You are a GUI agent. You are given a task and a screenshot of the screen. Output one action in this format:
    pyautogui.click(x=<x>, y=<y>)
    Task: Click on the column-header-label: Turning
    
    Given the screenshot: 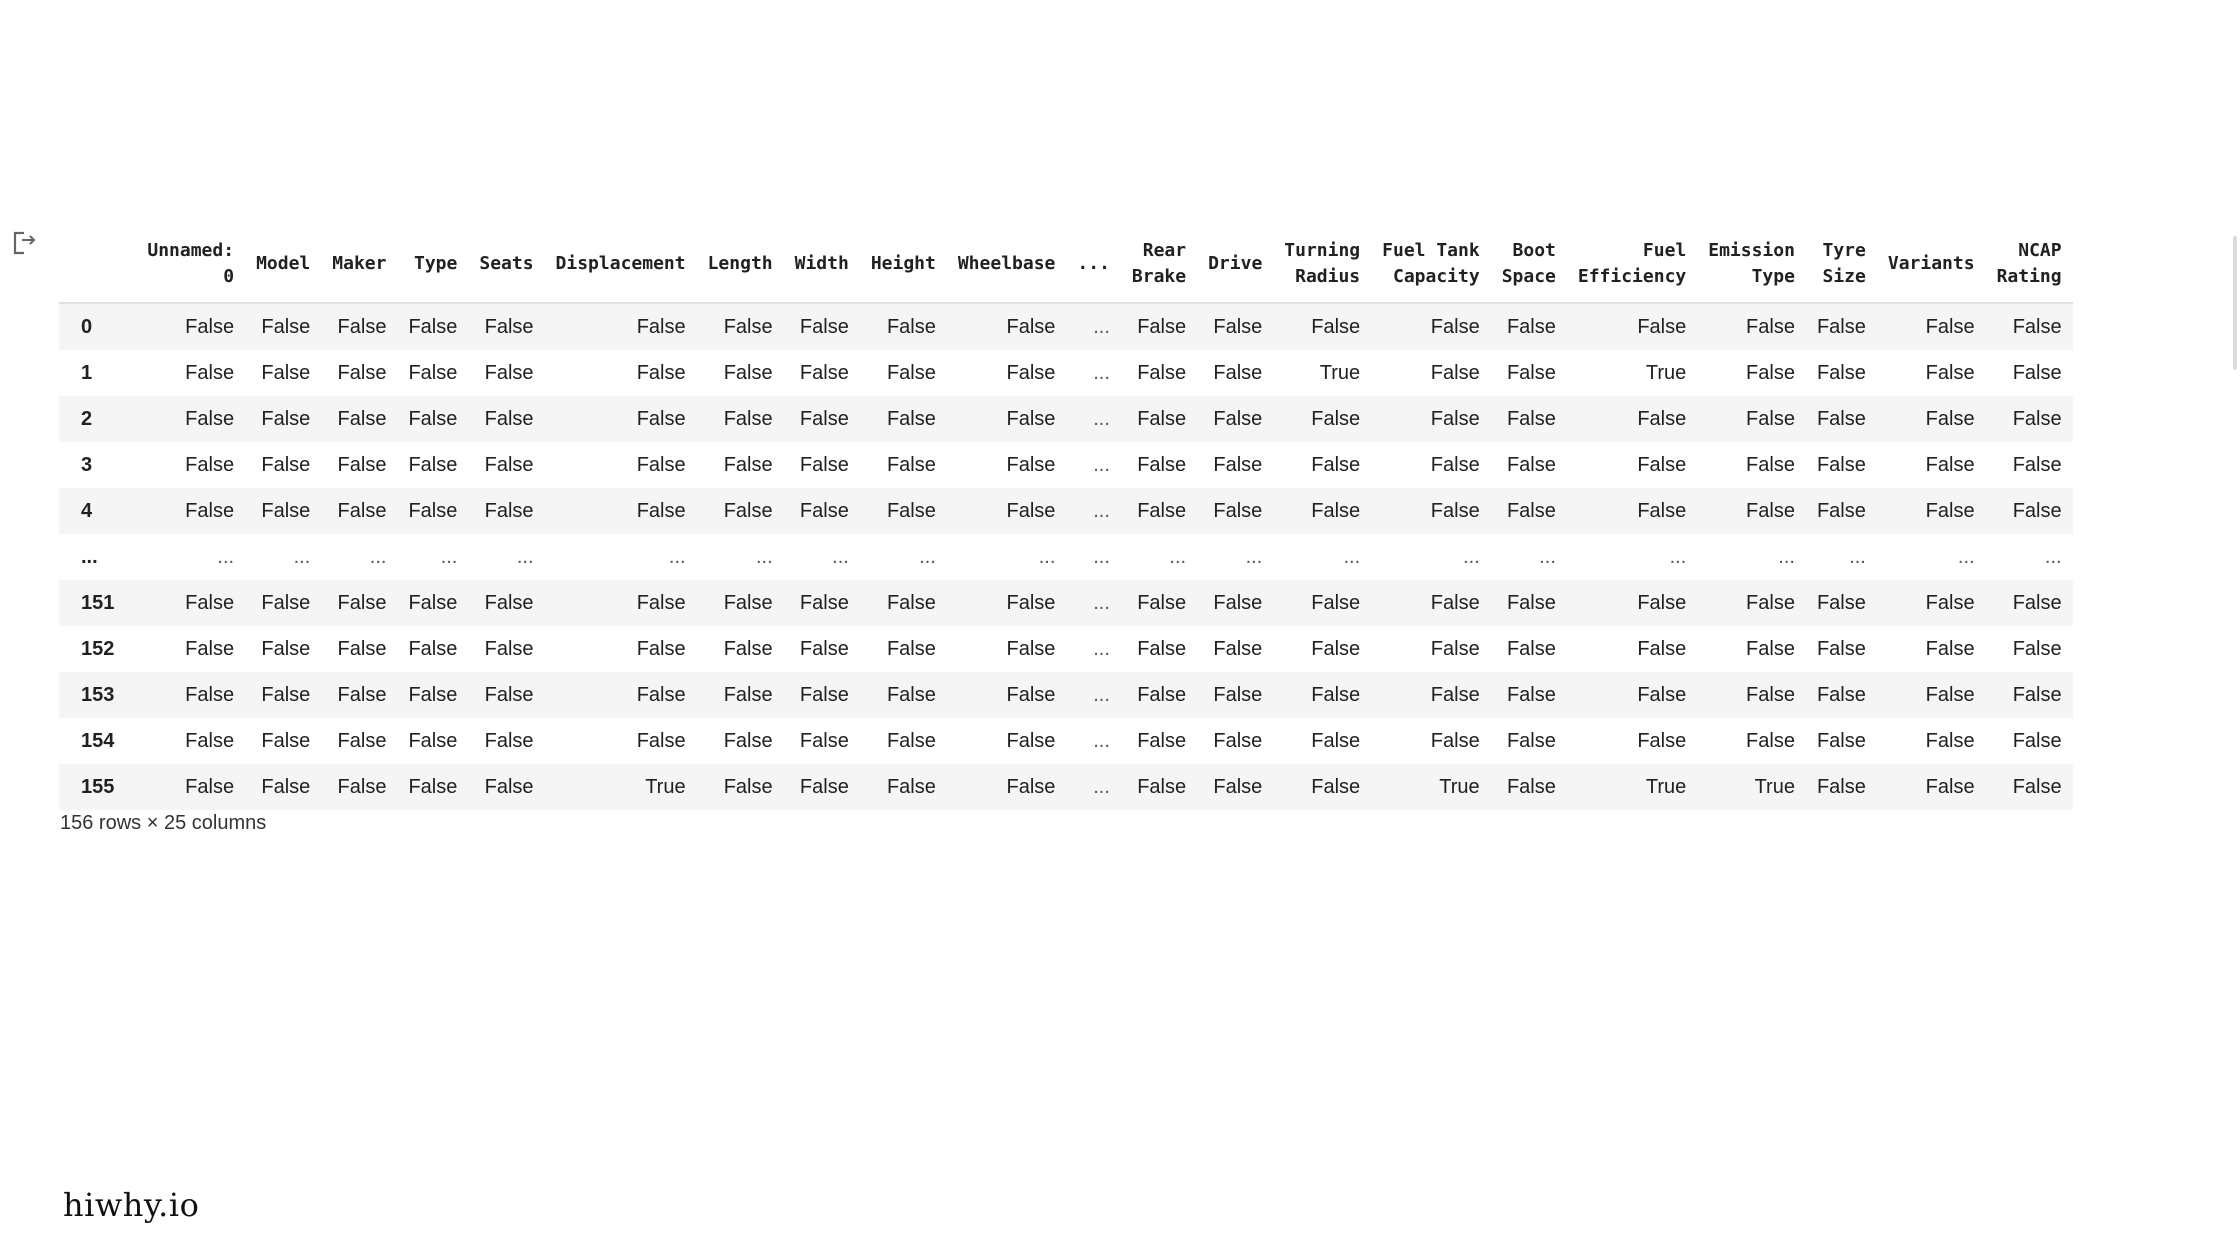 What is the action you would take?
    pyautogui.click(x=1322, y=250)
    